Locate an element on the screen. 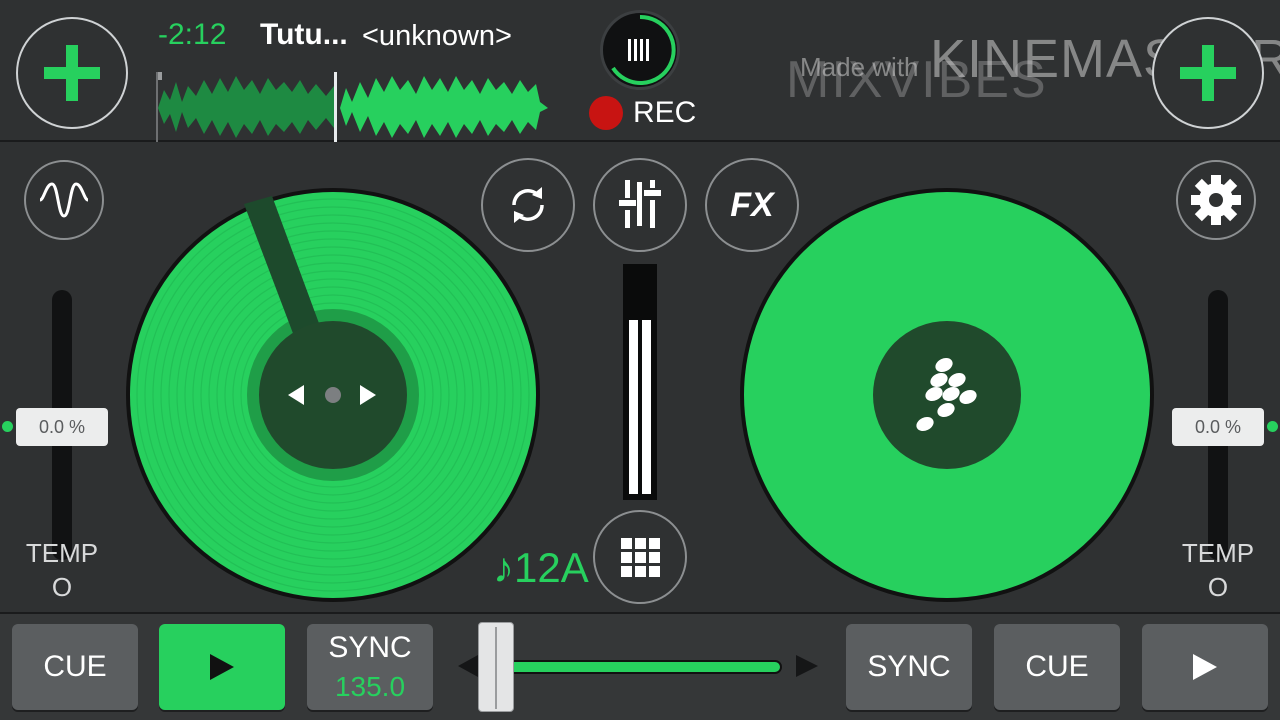 Image resolution: width=1280 pixels, height=720 pixels. tempo-slider-left-handle: 0.0 % is located at coordinates (62, 427).